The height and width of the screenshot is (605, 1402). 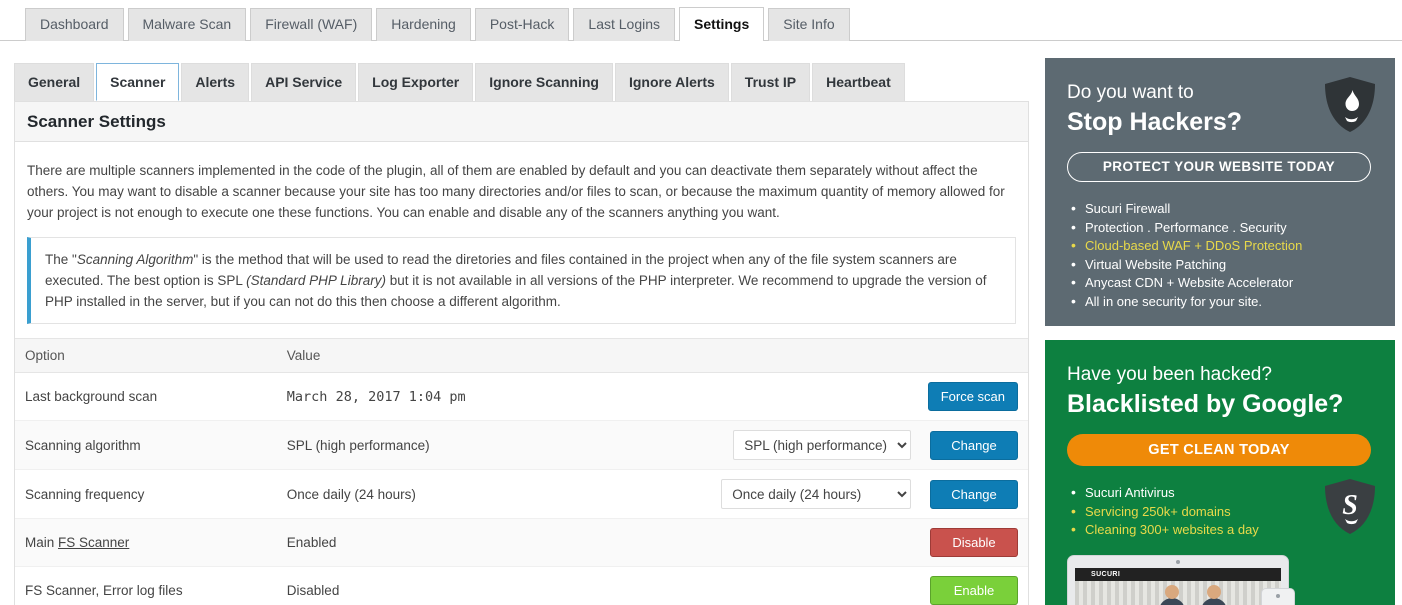 I want to click on option-action-cell: Force scan, so click(x=972, y=396).